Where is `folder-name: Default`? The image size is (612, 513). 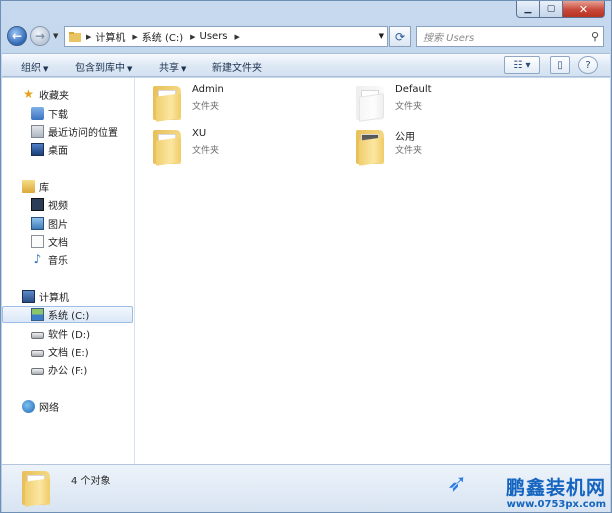
folder-name: Default is located at coordinates (413, 89).